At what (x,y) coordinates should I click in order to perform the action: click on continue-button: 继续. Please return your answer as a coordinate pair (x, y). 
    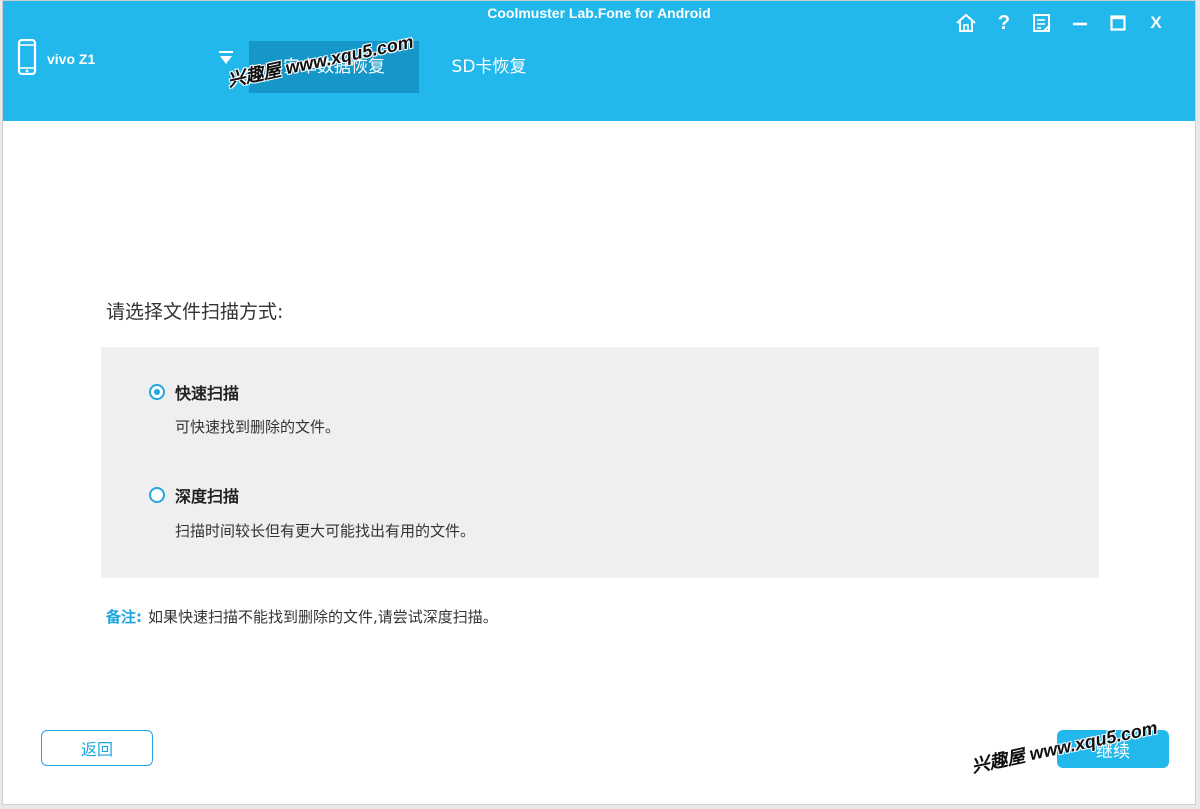
    Looking at the image, I should click on (1113, 749).